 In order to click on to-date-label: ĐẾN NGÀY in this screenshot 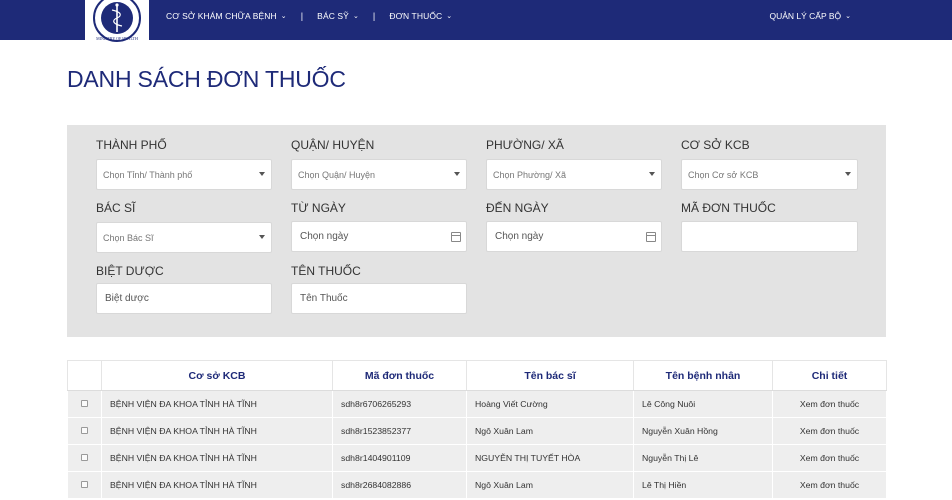, I will do `click(517, 208)`.